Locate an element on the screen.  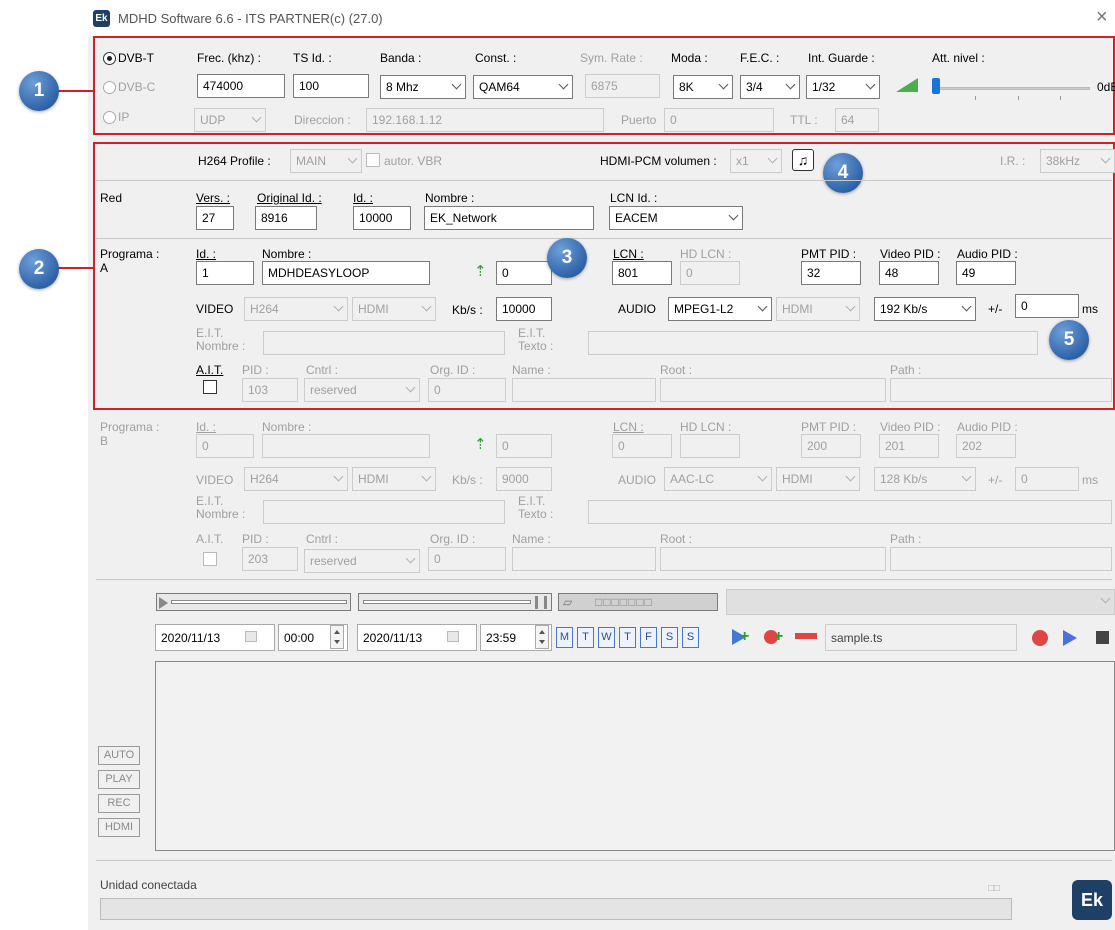
day-tuesday-button: T is located at coordinates (585, 637).